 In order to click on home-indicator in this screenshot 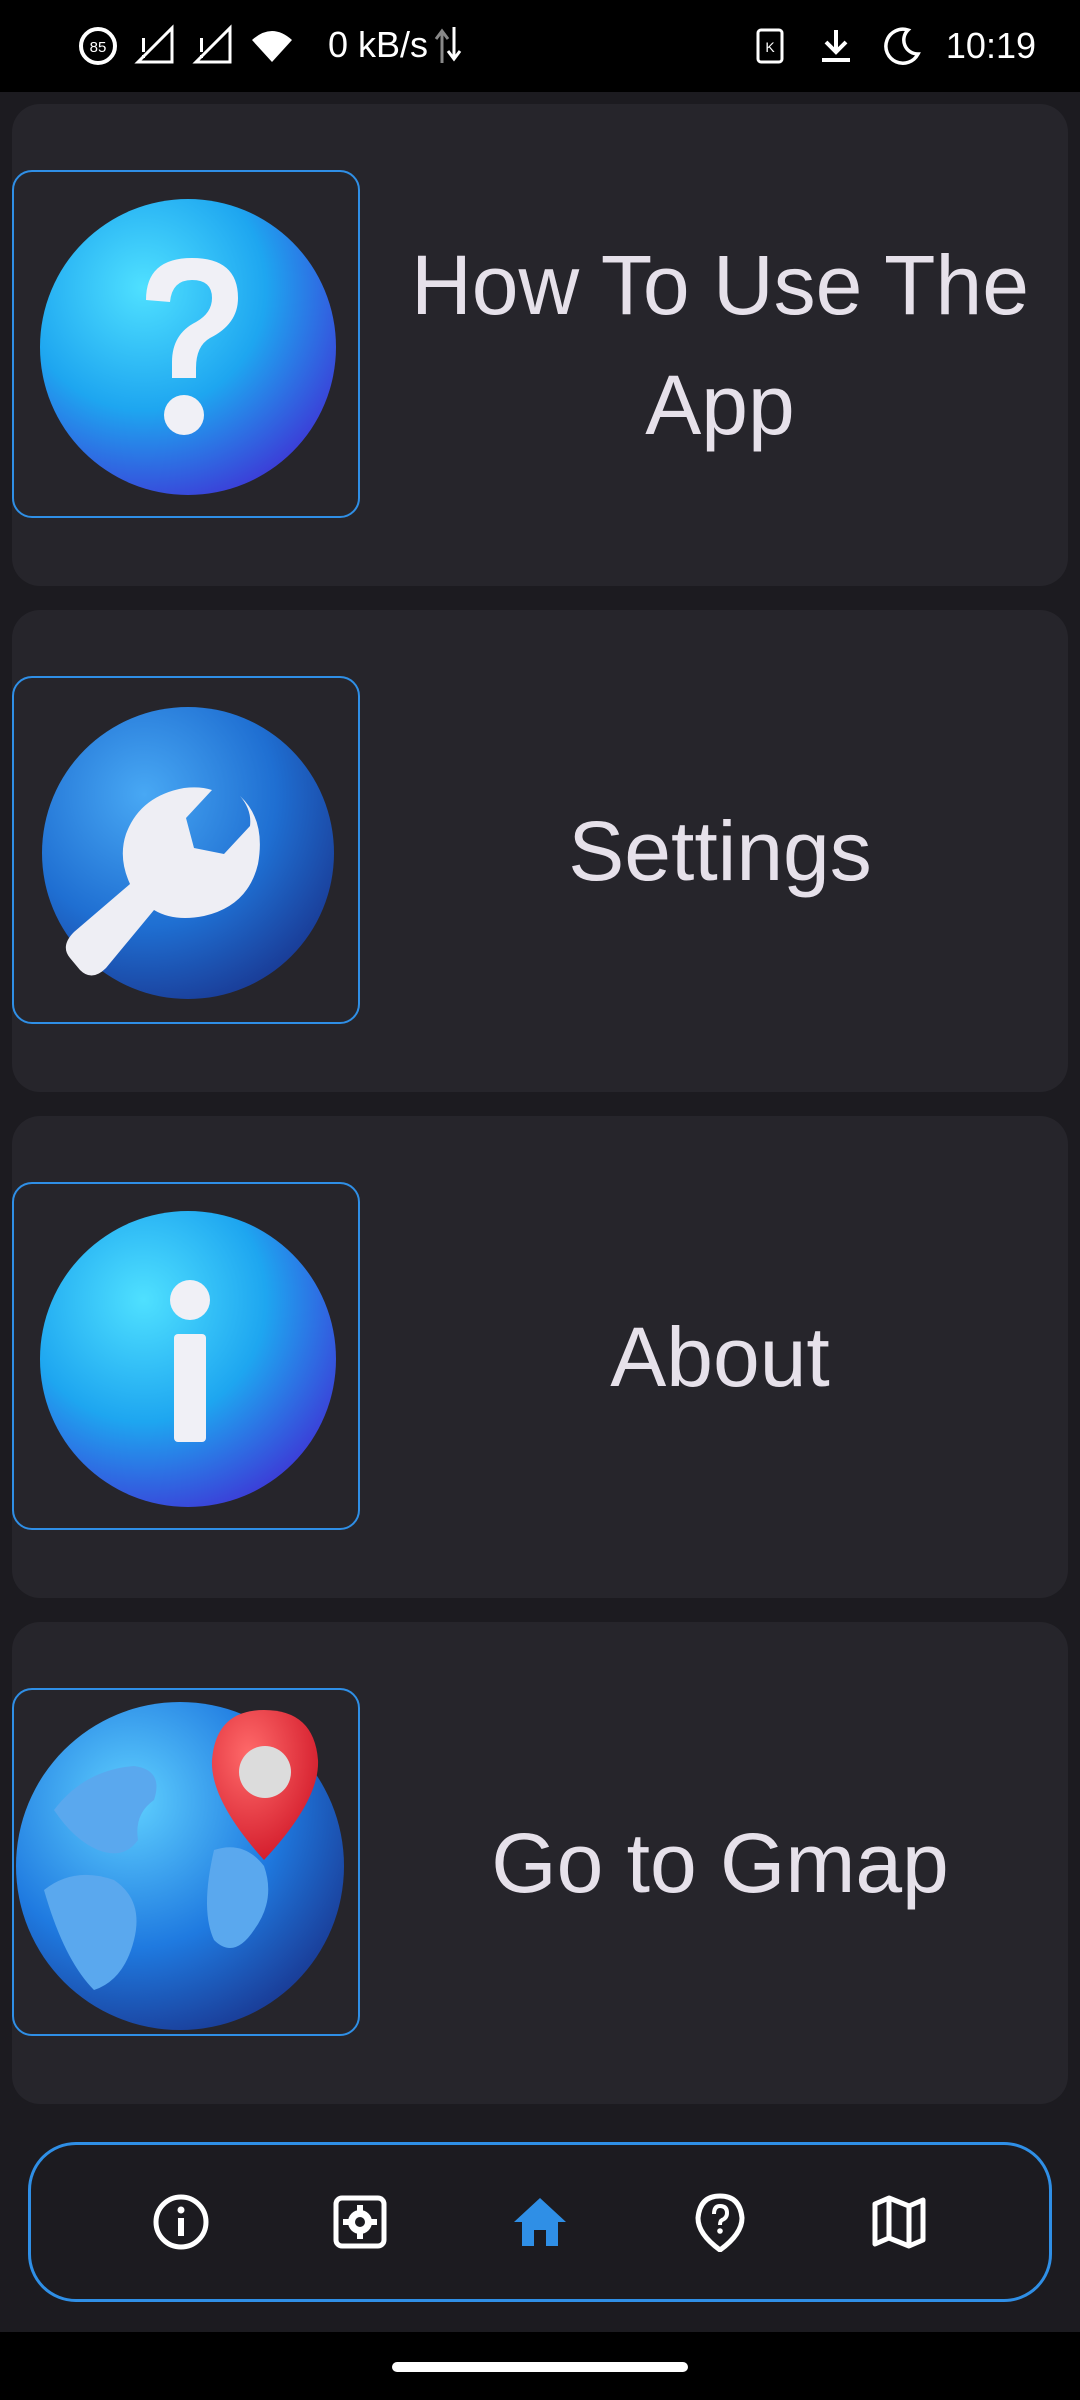, I will do `click(540, 2367)`.